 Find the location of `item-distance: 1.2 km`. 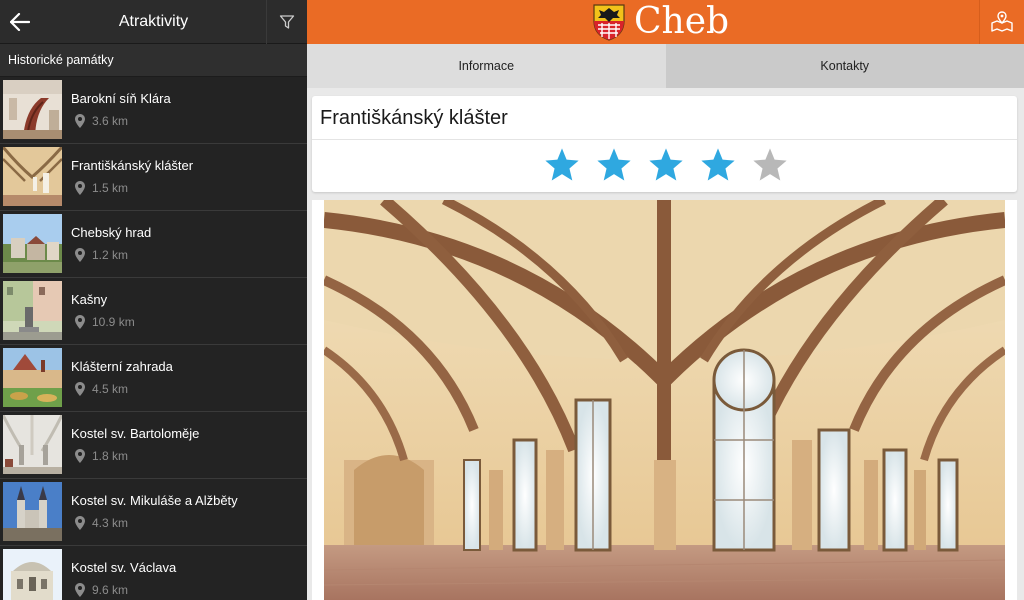

item-distance: 1.2 km is located at coordinates (99, 255).